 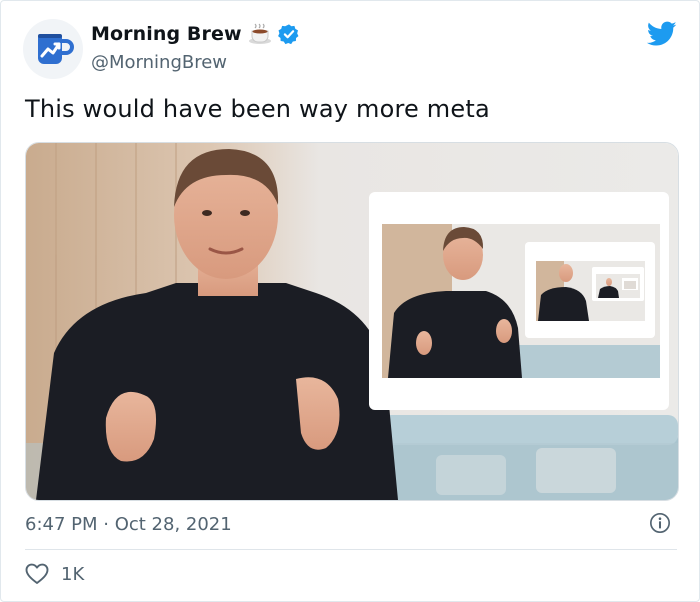 What do you see at coordinates (56, 49) in the screenshot?
I see `mug-logo-icon` at bounding box center [56, 49].